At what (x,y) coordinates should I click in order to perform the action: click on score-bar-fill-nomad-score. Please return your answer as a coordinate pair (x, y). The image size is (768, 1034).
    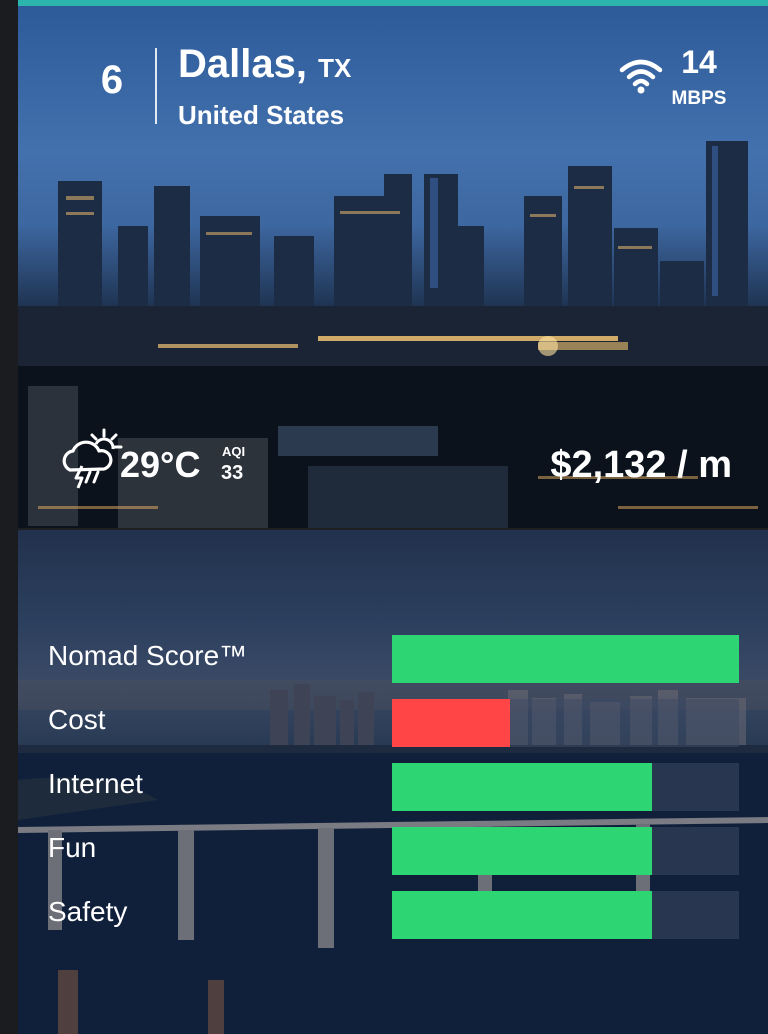
    Looking at the image, I should click on (565, 659).